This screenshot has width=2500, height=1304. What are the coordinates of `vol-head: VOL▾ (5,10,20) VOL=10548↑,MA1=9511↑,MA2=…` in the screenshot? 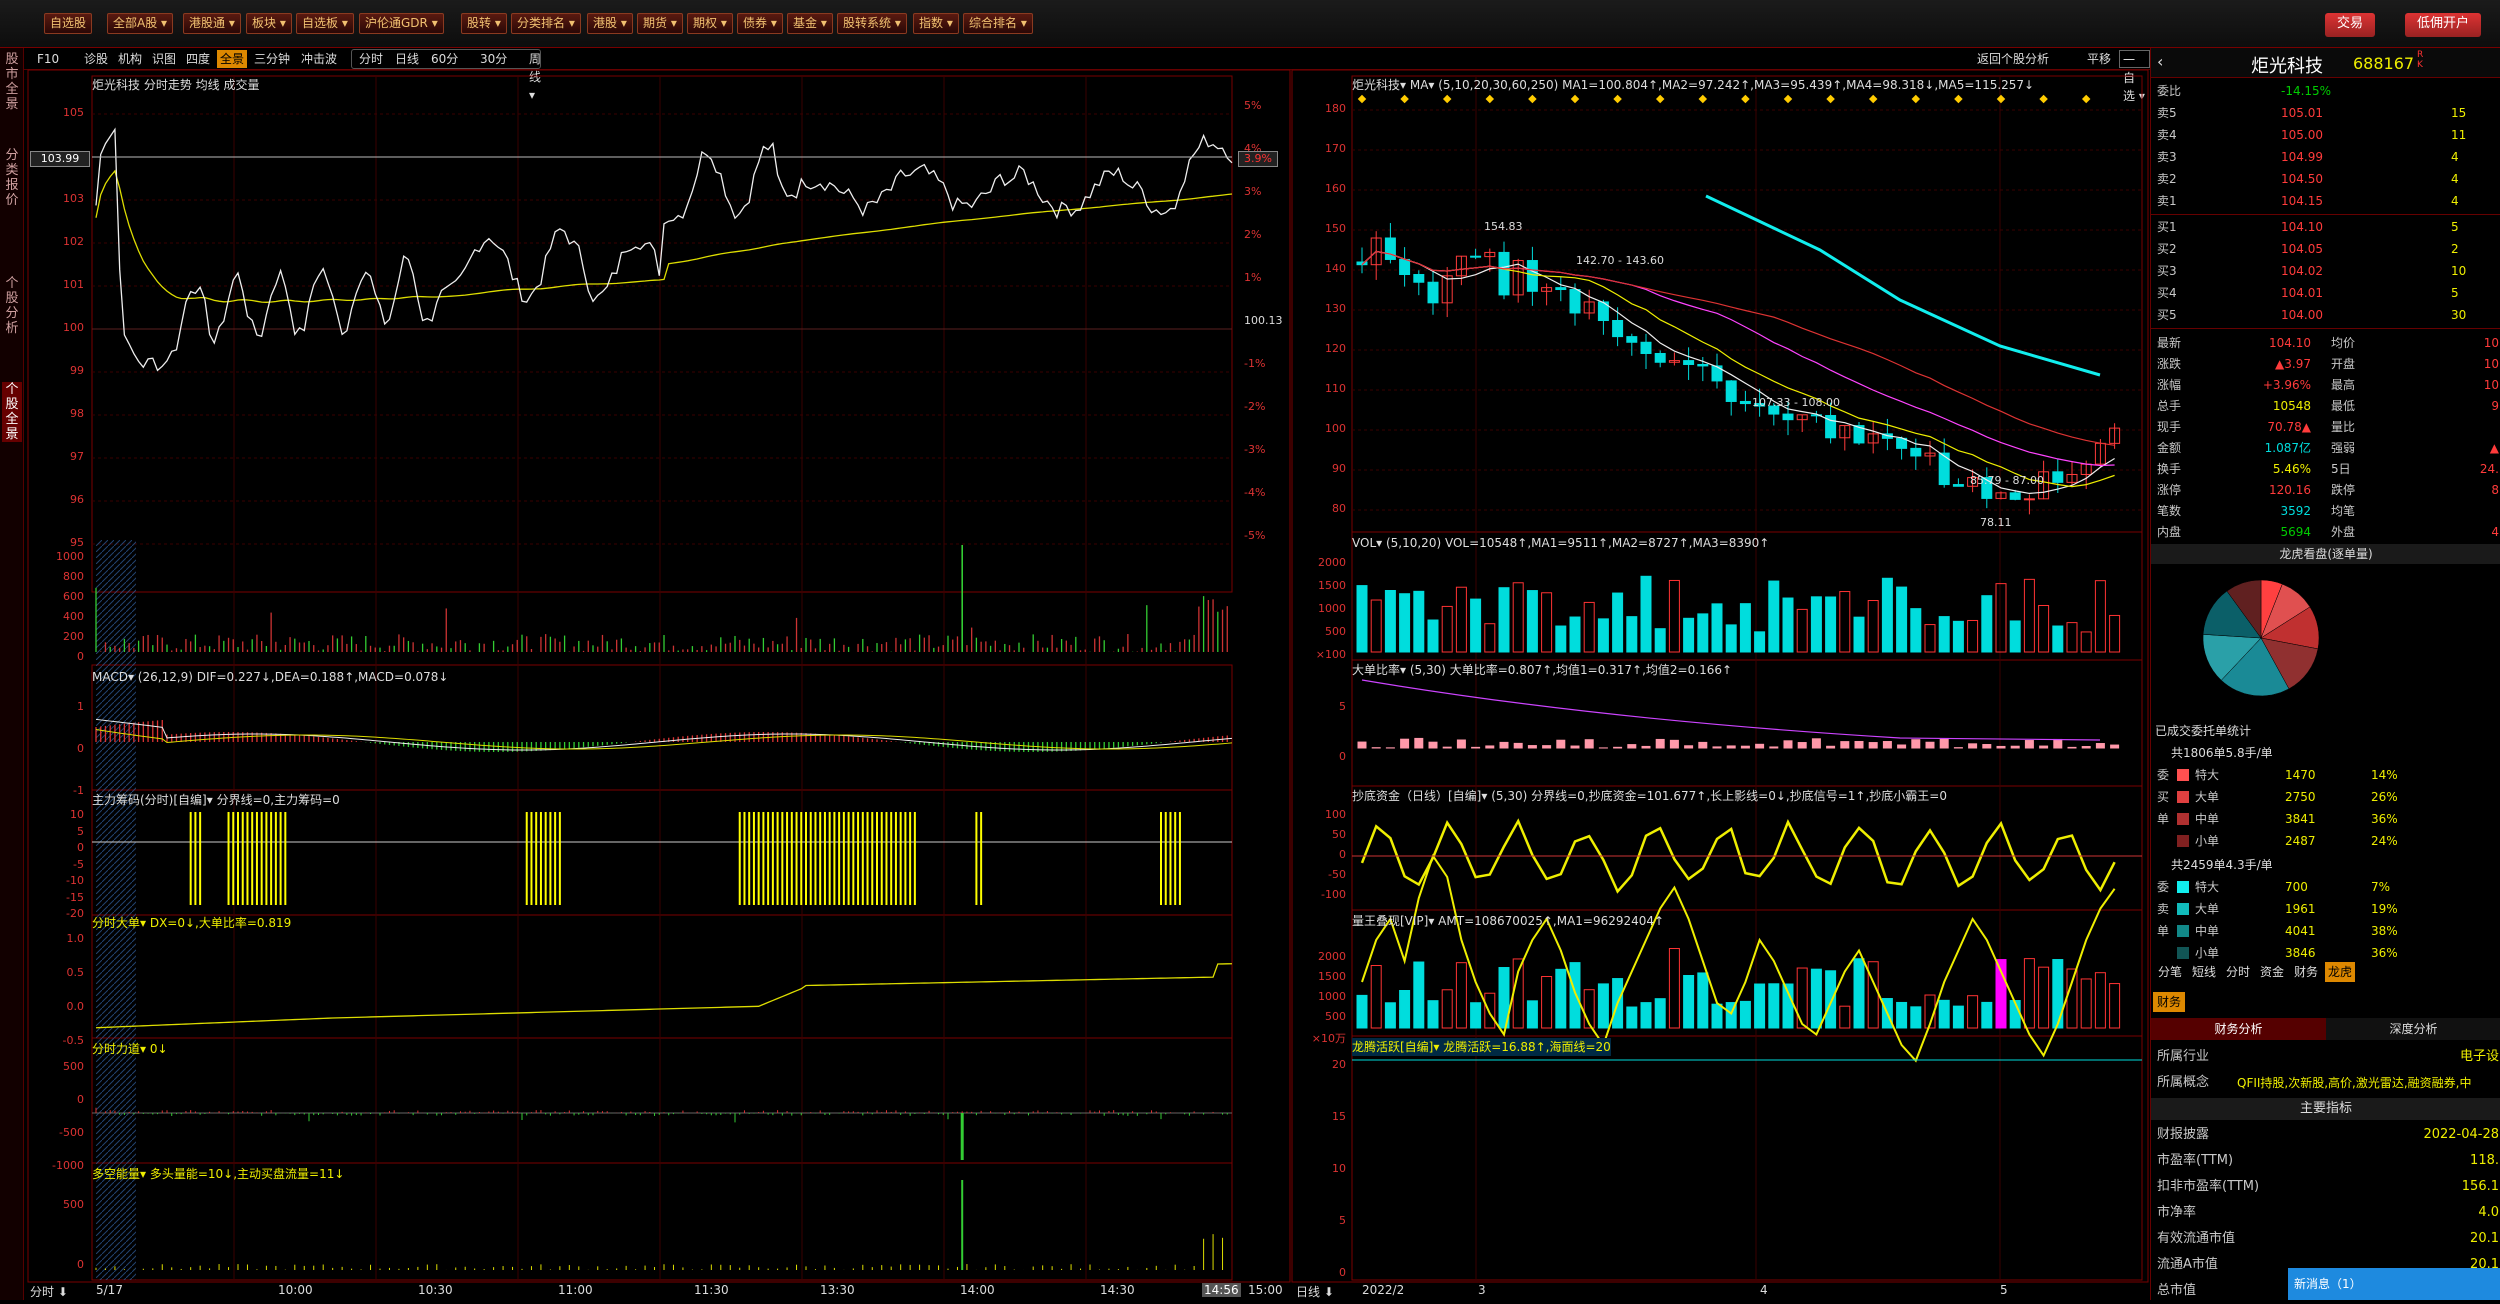 It's located at (1560, 543).